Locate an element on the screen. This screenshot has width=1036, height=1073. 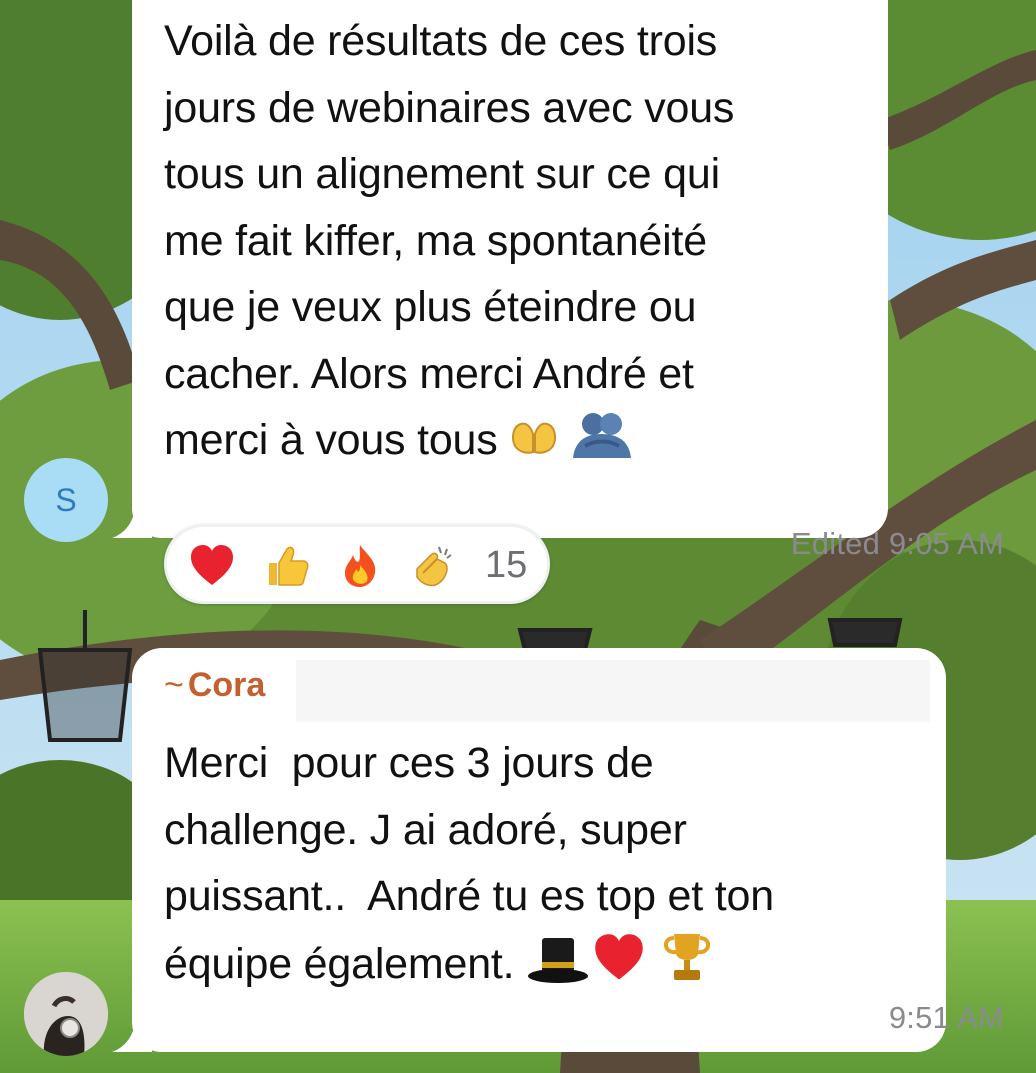
message-line: me fait kiffer, ma spontanéité is located at coordinates (435, 240).